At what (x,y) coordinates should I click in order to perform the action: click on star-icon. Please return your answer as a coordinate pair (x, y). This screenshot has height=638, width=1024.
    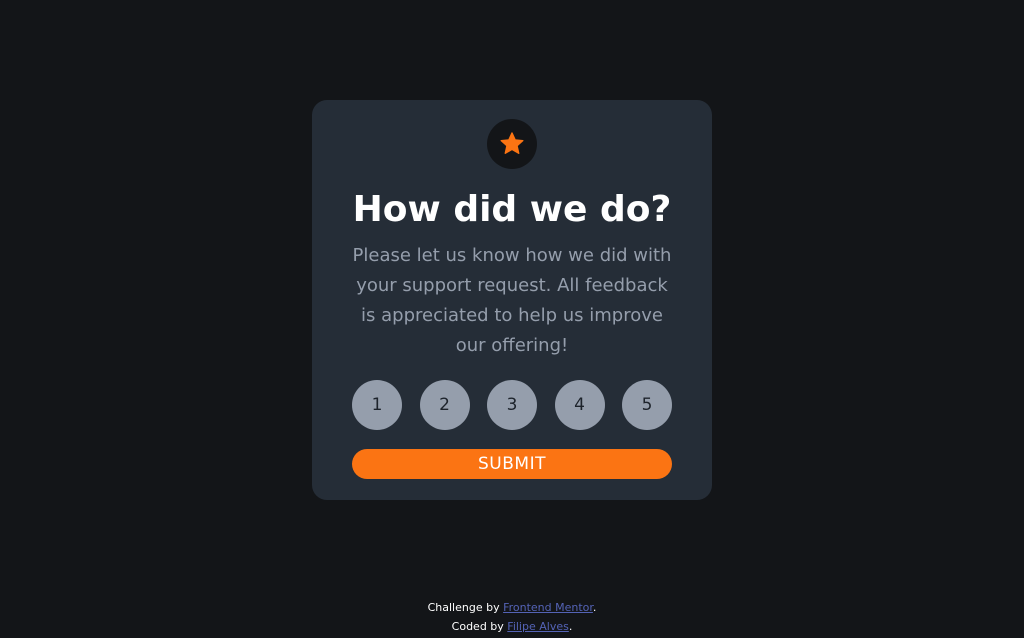
    Looking at the image, I should click on (512, 143).